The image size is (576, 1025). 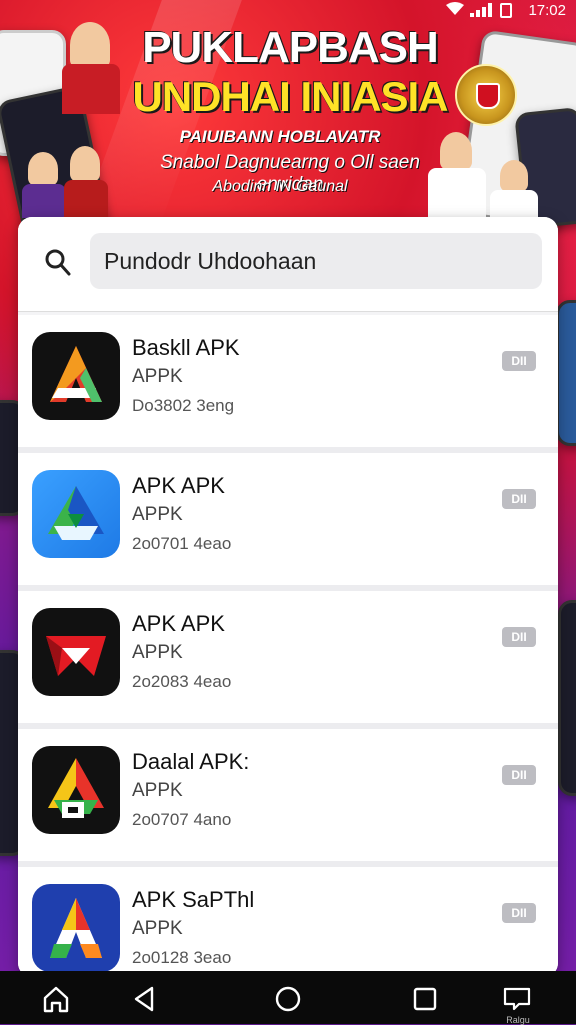 I want to click on red-orange-a-icon, so click(x=76, y=376).